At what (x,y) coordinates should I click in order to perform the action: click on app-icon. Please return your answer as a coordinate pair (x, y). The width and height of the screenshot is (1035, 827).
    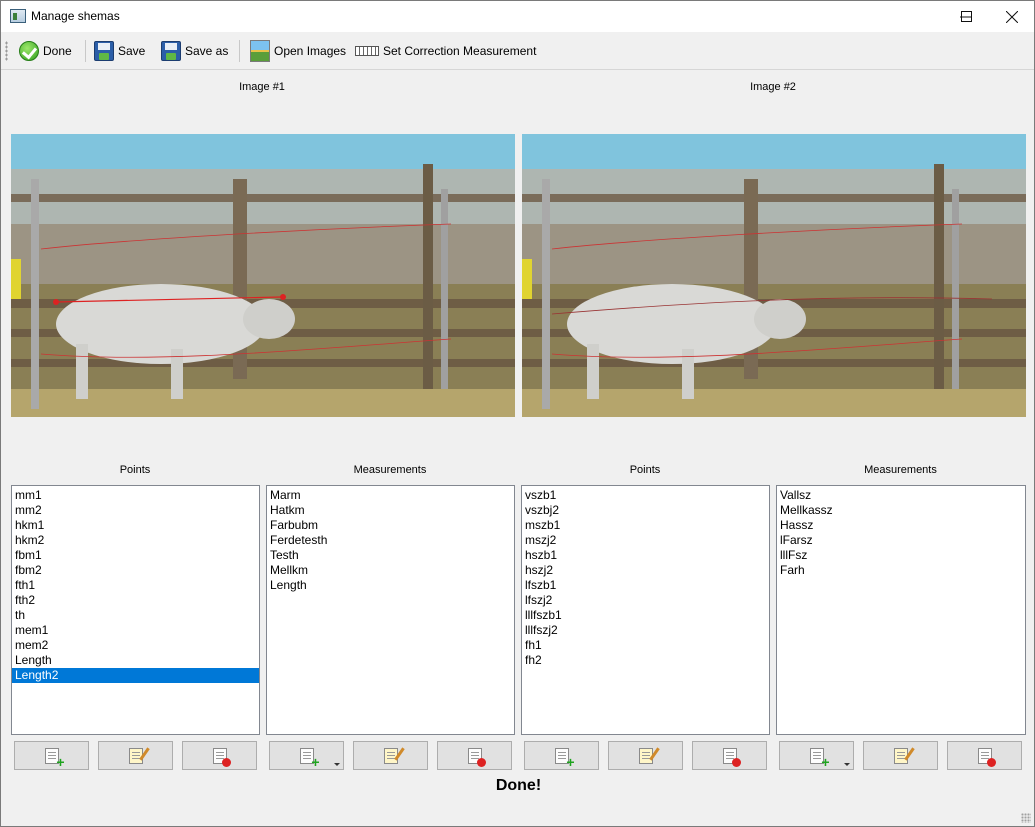
    Looking at the image, I should click on (18, 16).